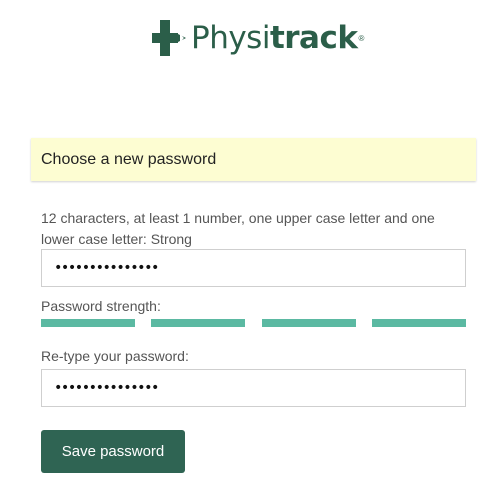 This screenshot has height=493, width=487. I want to click on physitrack-logo: Physitrack ®, so click(258, 38).